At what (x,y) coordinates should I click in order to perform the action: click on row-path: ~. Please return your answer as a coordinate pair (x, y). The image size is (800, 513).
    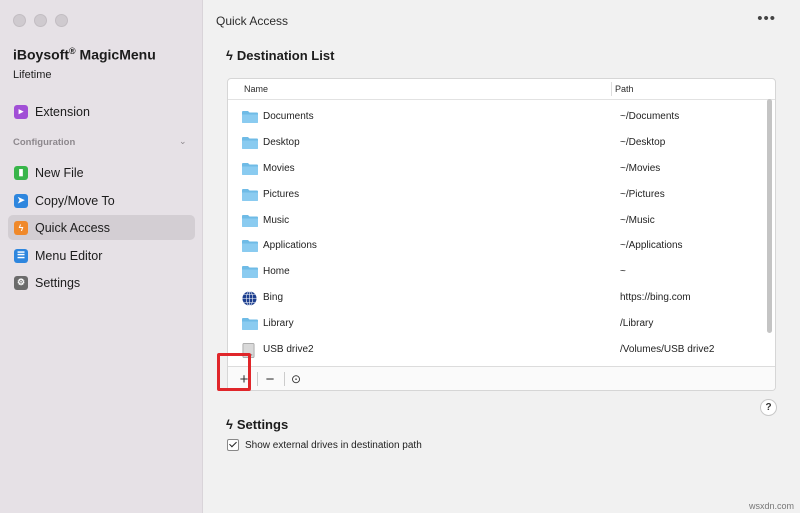
    Looking at the image, I should click on (623, 272).